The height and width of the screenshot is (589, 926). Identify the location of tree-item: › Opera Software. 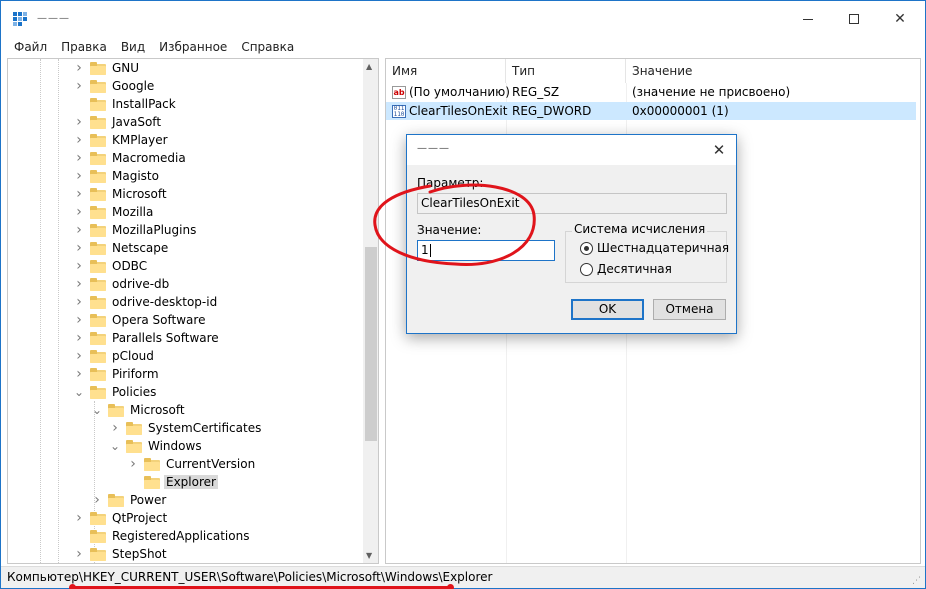
(140, 320).